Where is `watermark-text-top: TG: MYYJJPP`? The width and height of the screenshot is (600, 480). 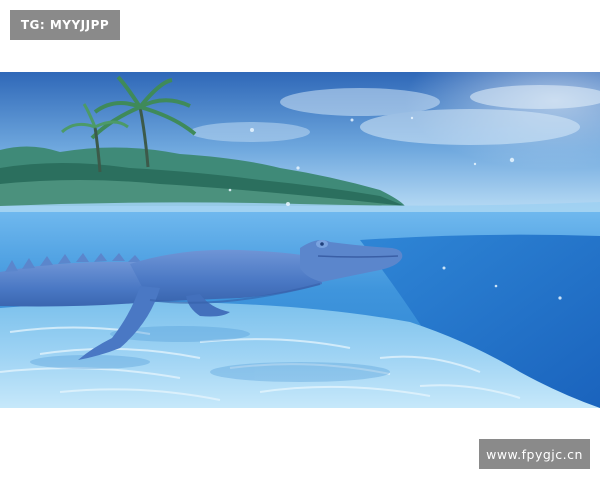 watermark-text-top: TG: MYYJJPP is located at coordinates (65, 25).